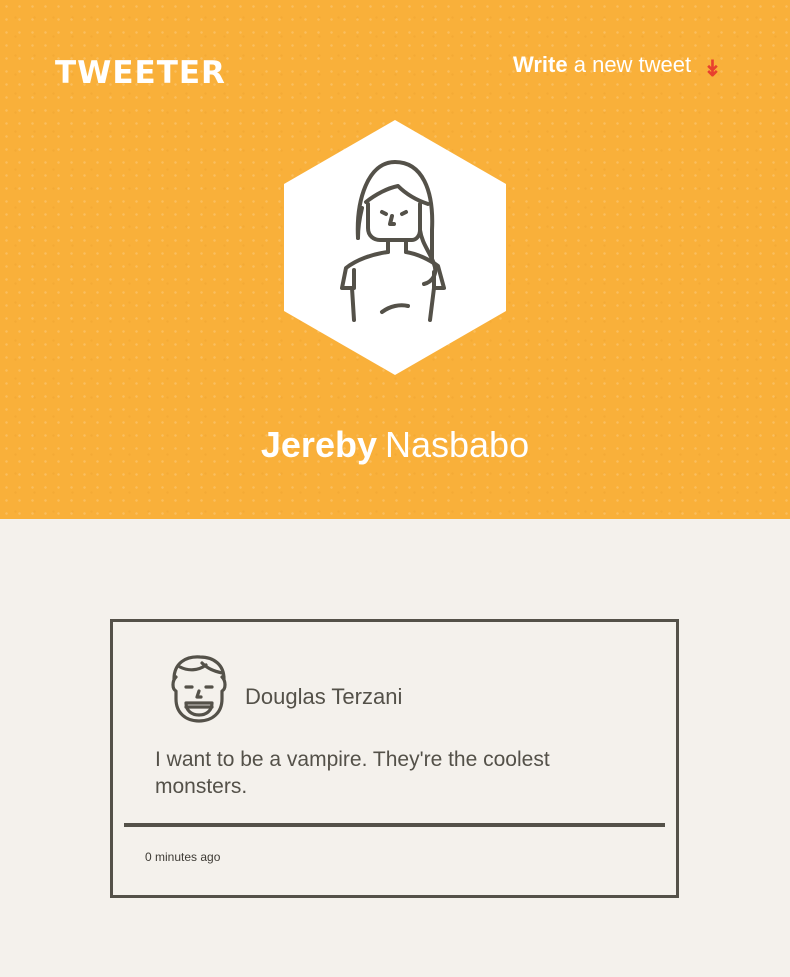 Image resolution: width=790 pixels, height=977 pixels. Describe the element at coordinates (199, 689) in the screenshot. I see `smiling-man-avatar-icon` at that location.